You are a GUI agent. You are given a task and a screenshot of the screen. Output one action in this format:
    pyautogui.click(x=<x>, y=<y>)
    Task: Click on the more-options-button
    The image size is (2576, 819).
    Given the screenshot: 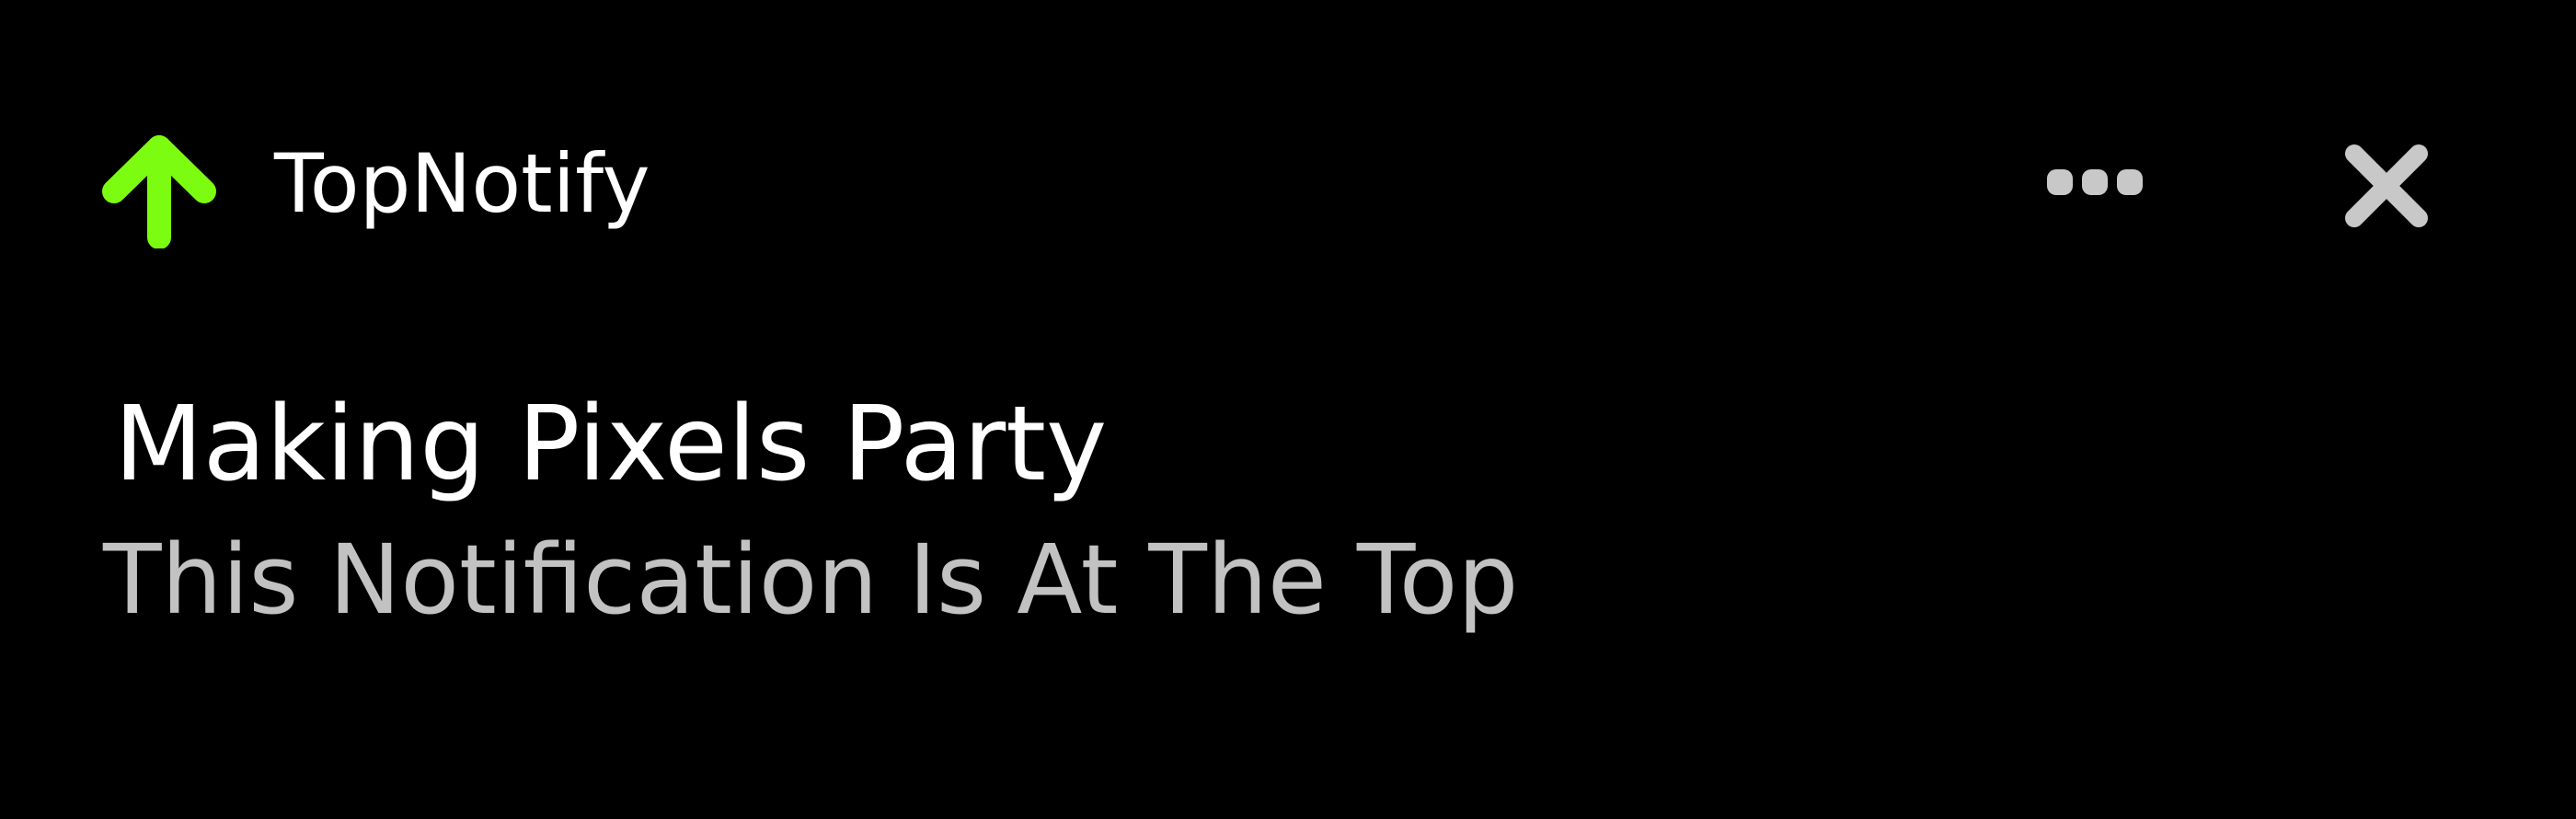 What is the action you would take?
    pyautogui.click(x=2097, y=184)
    